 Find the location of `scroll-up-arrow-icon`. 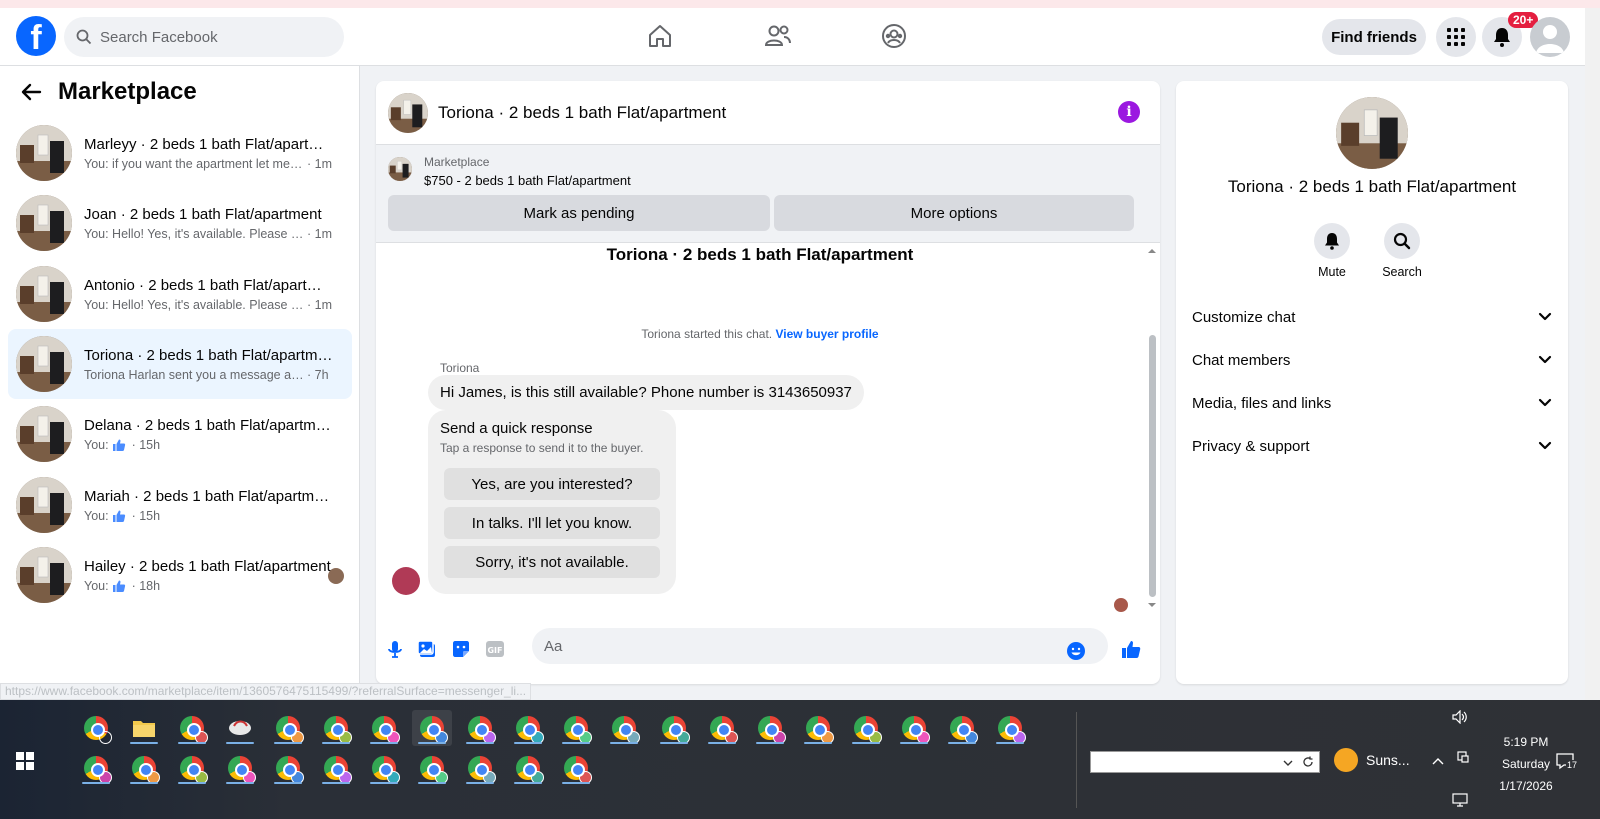

scroll-up-arrow-icon is located at coordinates (1152, 250).